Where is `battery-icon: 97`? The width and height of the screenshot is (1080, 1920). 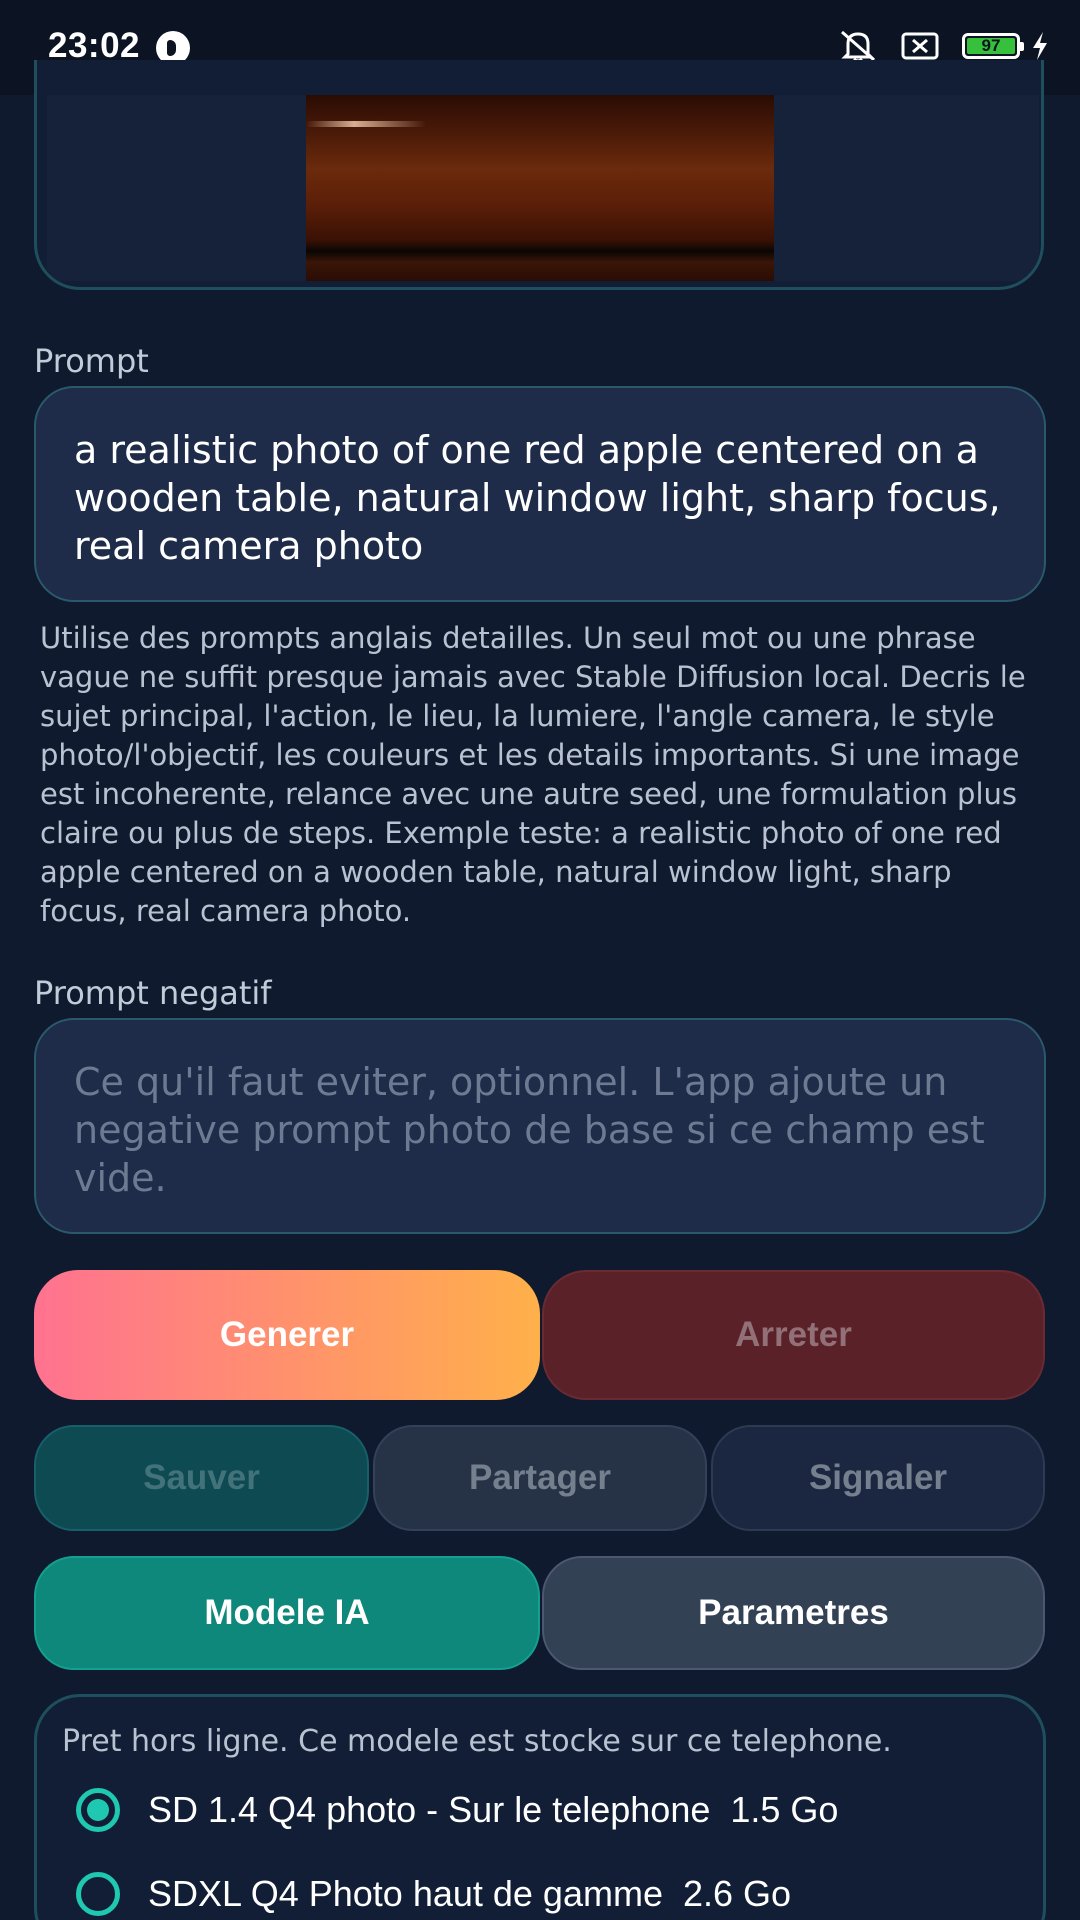 battery-icon: 97 is located at coordinates (993, 46).